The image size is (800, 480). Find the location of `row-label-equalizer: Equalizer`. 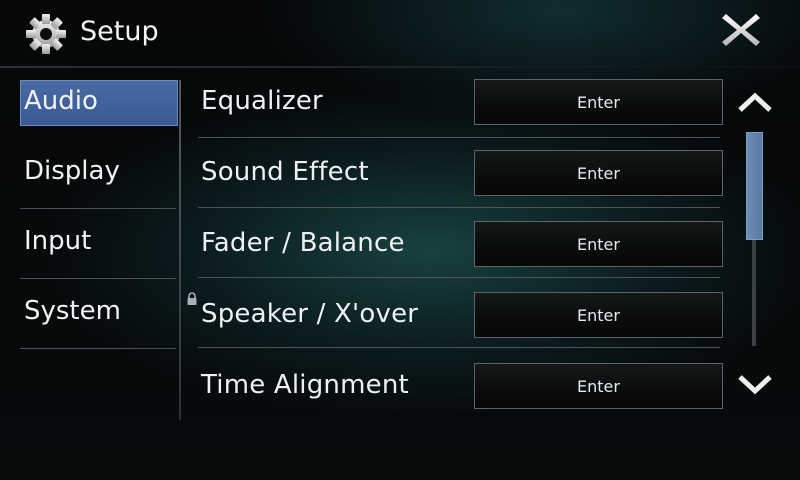

row-label-equalizer: Equalizer is located at coordinates (262, 101).